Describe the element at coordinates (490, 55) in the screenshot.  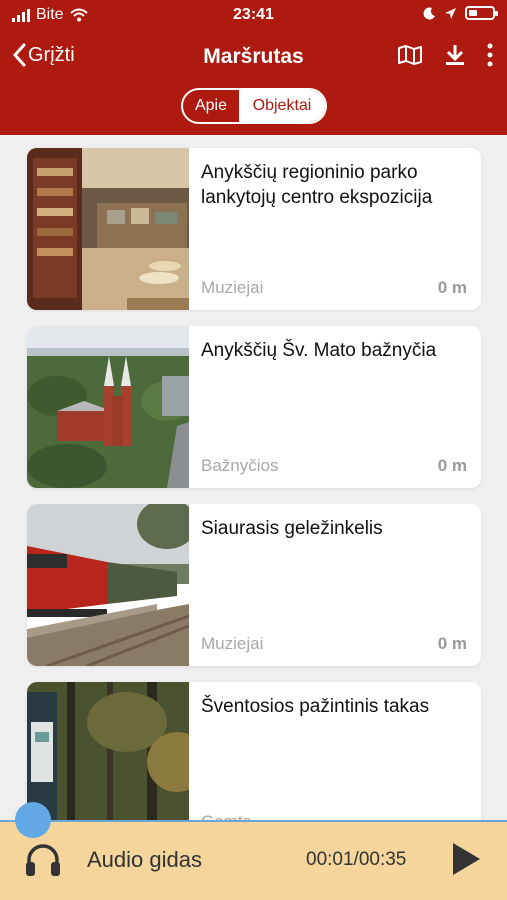
I see `more-vertical-icon` at that location.